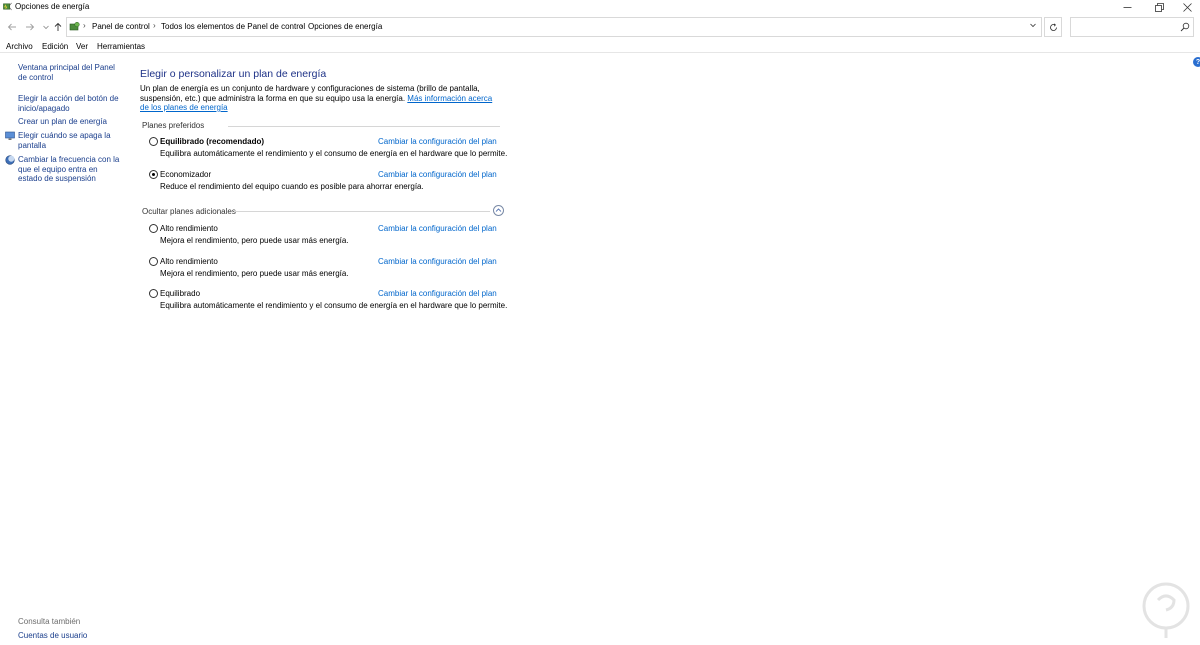 The image size is (1200, 645). What do you see at coordinates (600, 7) in the screenshot?
I see `title-bar: Opciones de energía` at bounding box center [600, 7].